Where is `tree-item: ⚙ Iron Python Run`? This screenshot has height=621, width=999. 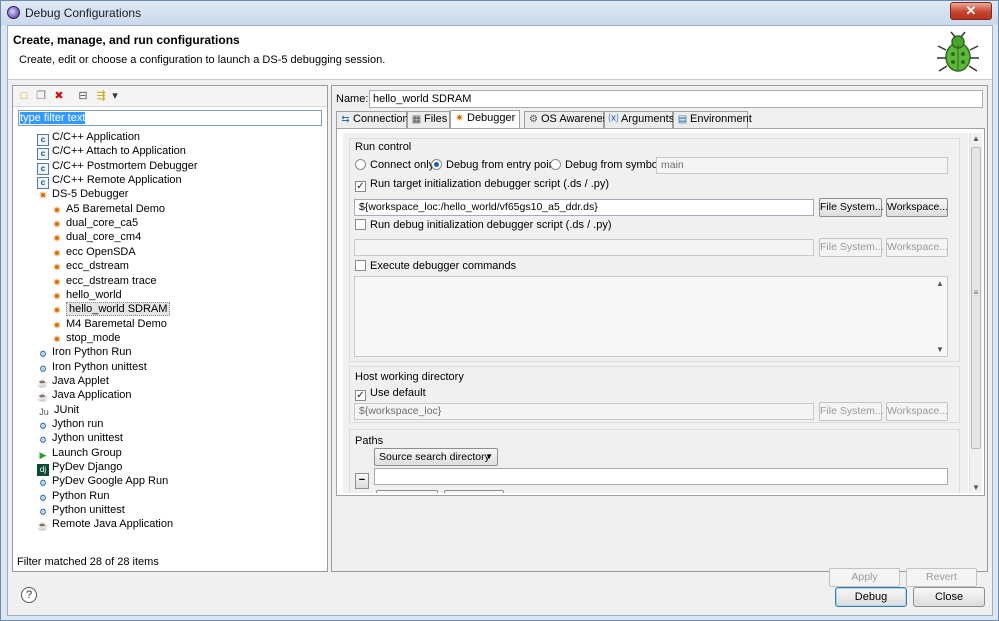 tree-item: ⚙ Iron Python Run is located at coordinates (84, 352).